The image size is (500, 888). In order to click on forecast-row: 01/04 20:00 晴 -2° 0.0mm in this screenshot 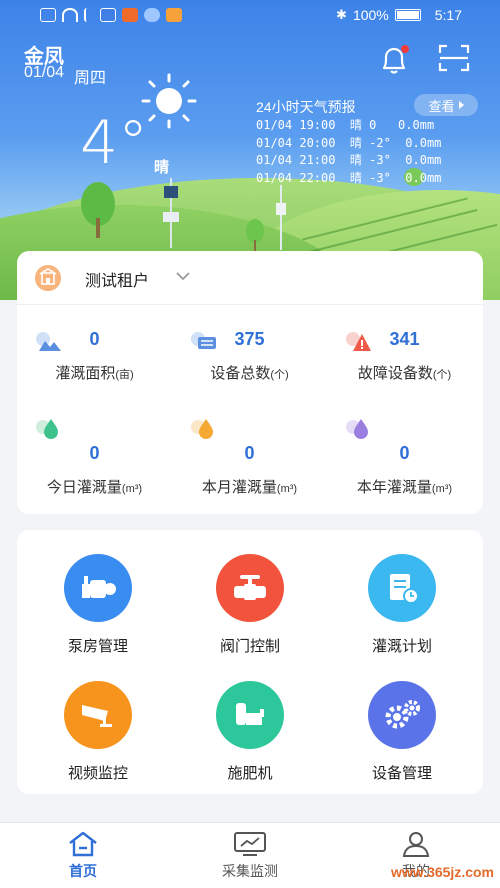, I will do `click(349, 142)`.